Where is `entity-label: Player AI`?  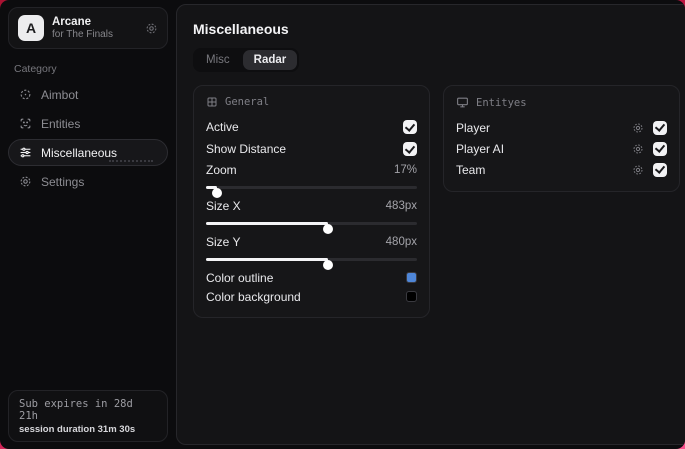
entity-label: Player AI is located at coordinates (480, 148).